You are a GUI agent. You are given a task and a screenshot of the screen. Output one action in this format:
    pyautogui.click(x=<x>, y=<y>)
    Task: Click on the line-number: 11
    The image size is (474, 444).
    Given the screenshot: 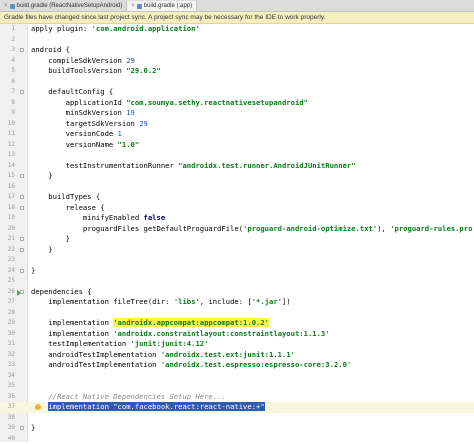 What is the action you would take?
    pyautogui.click(x=7, y=134)
    